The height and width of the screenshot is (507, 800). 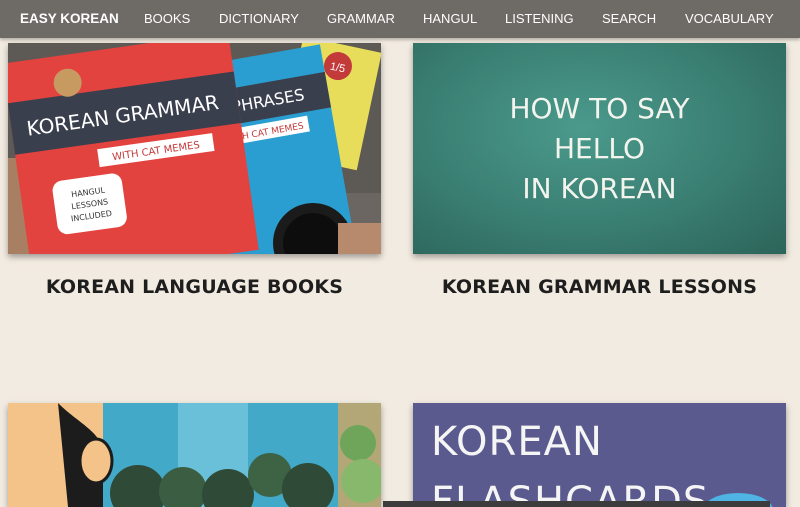 I want to click on chalk-line-3: IN KOREAN, so click(x=599, y=188).